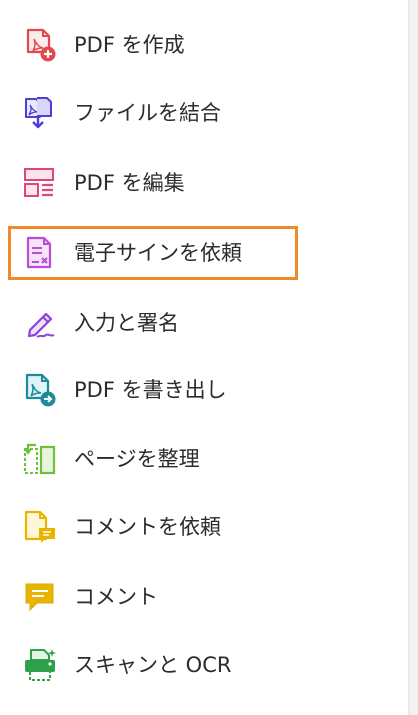 This screenshot has height=715, width=418. What do you see at coordinates (137, 459) in the screenshot?
I see `tool-label: ページを整理` at bounding box center [137, 459].